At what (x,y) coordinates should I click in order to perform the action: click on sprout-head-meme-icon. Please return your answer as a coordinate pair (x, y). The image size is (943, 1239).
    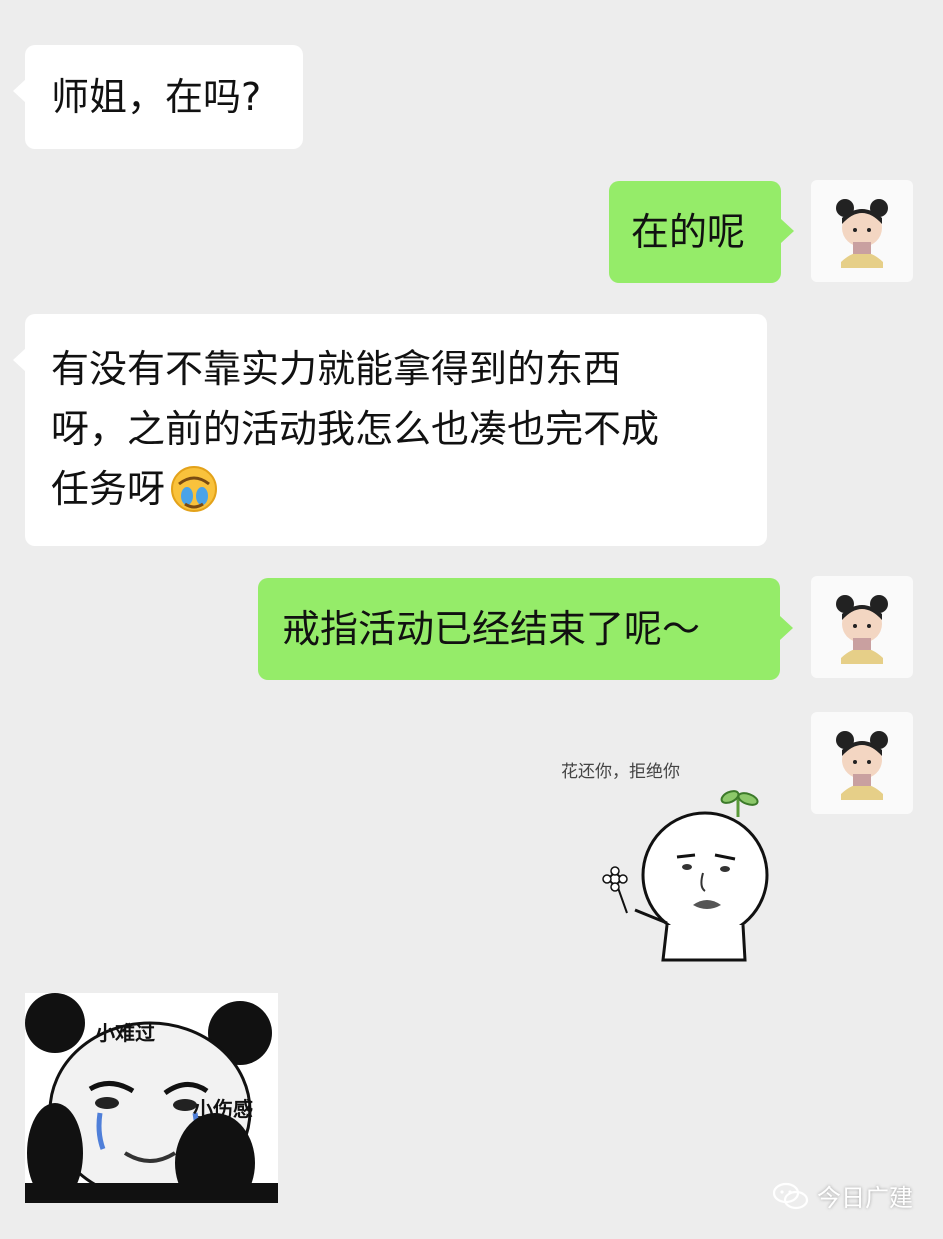
    Looking at the image, I should click on (685, 876).